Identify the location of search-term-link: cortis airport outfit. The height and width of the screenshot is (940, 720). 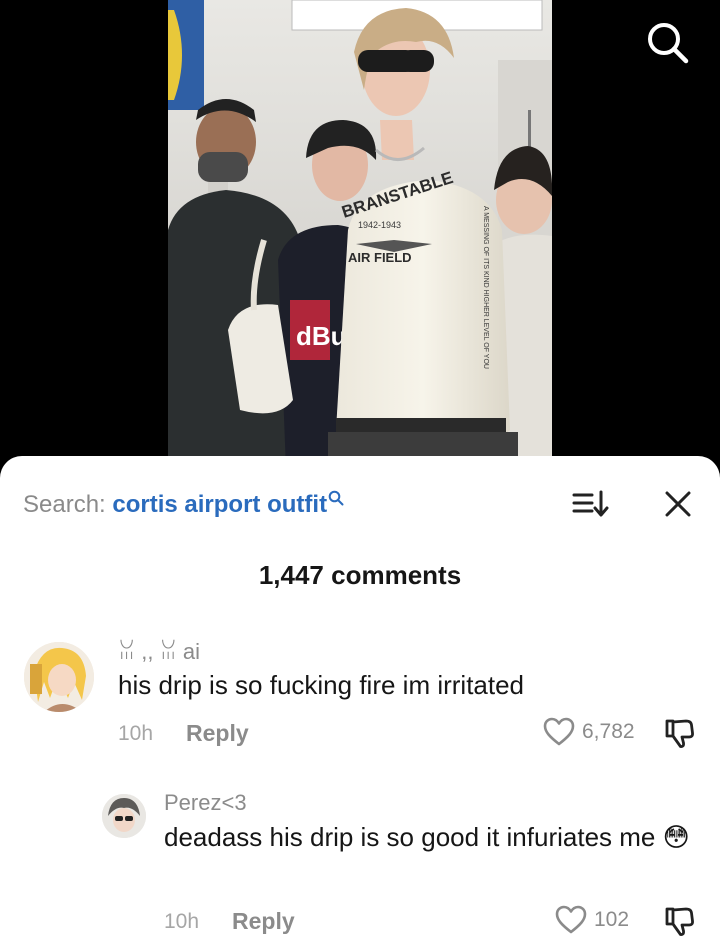
(219, 504).